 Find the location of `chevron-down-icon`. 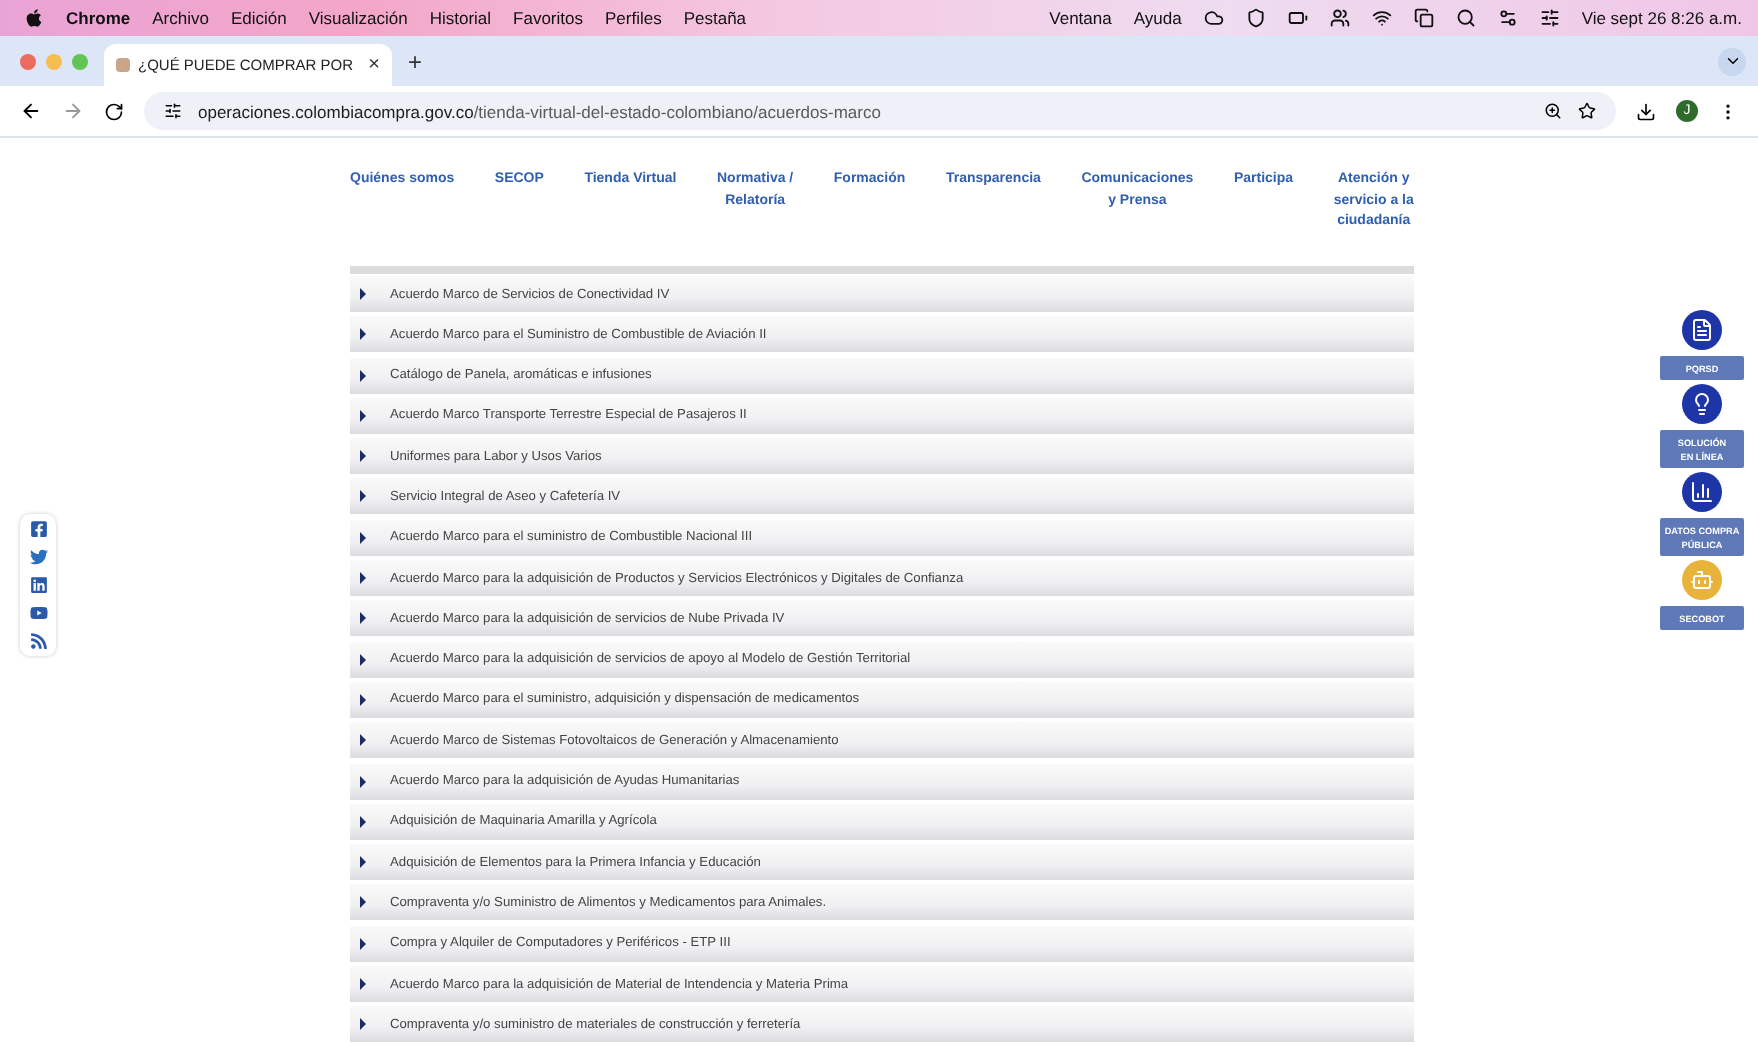

chevron-down-icon is located at coordinates (1732, 61).